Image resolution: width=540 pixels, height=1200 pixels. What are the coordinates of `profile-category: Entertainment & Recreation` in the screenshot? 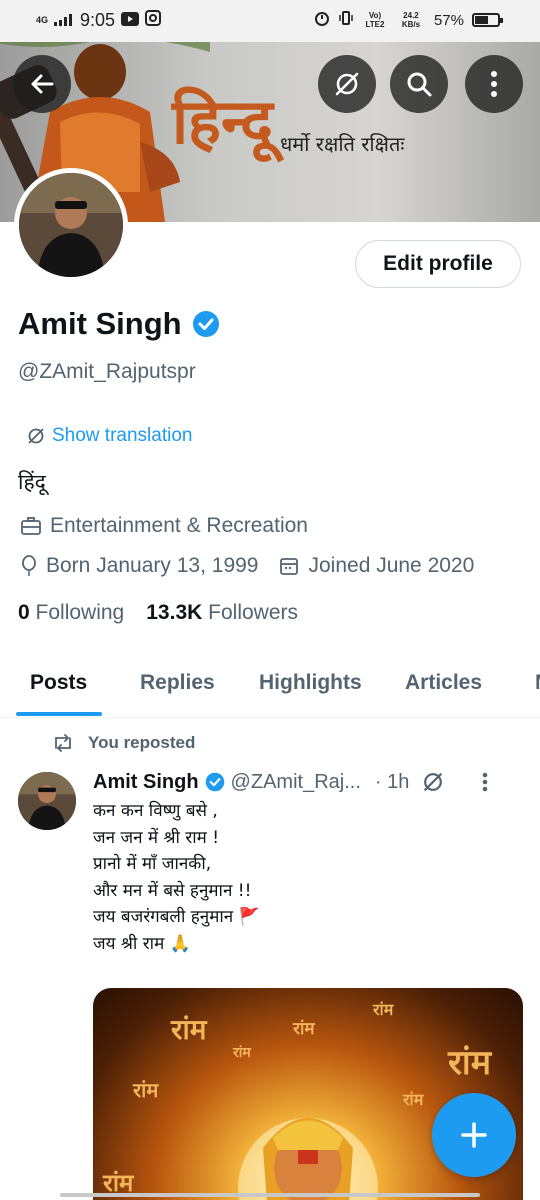 It's located at (179, 525).